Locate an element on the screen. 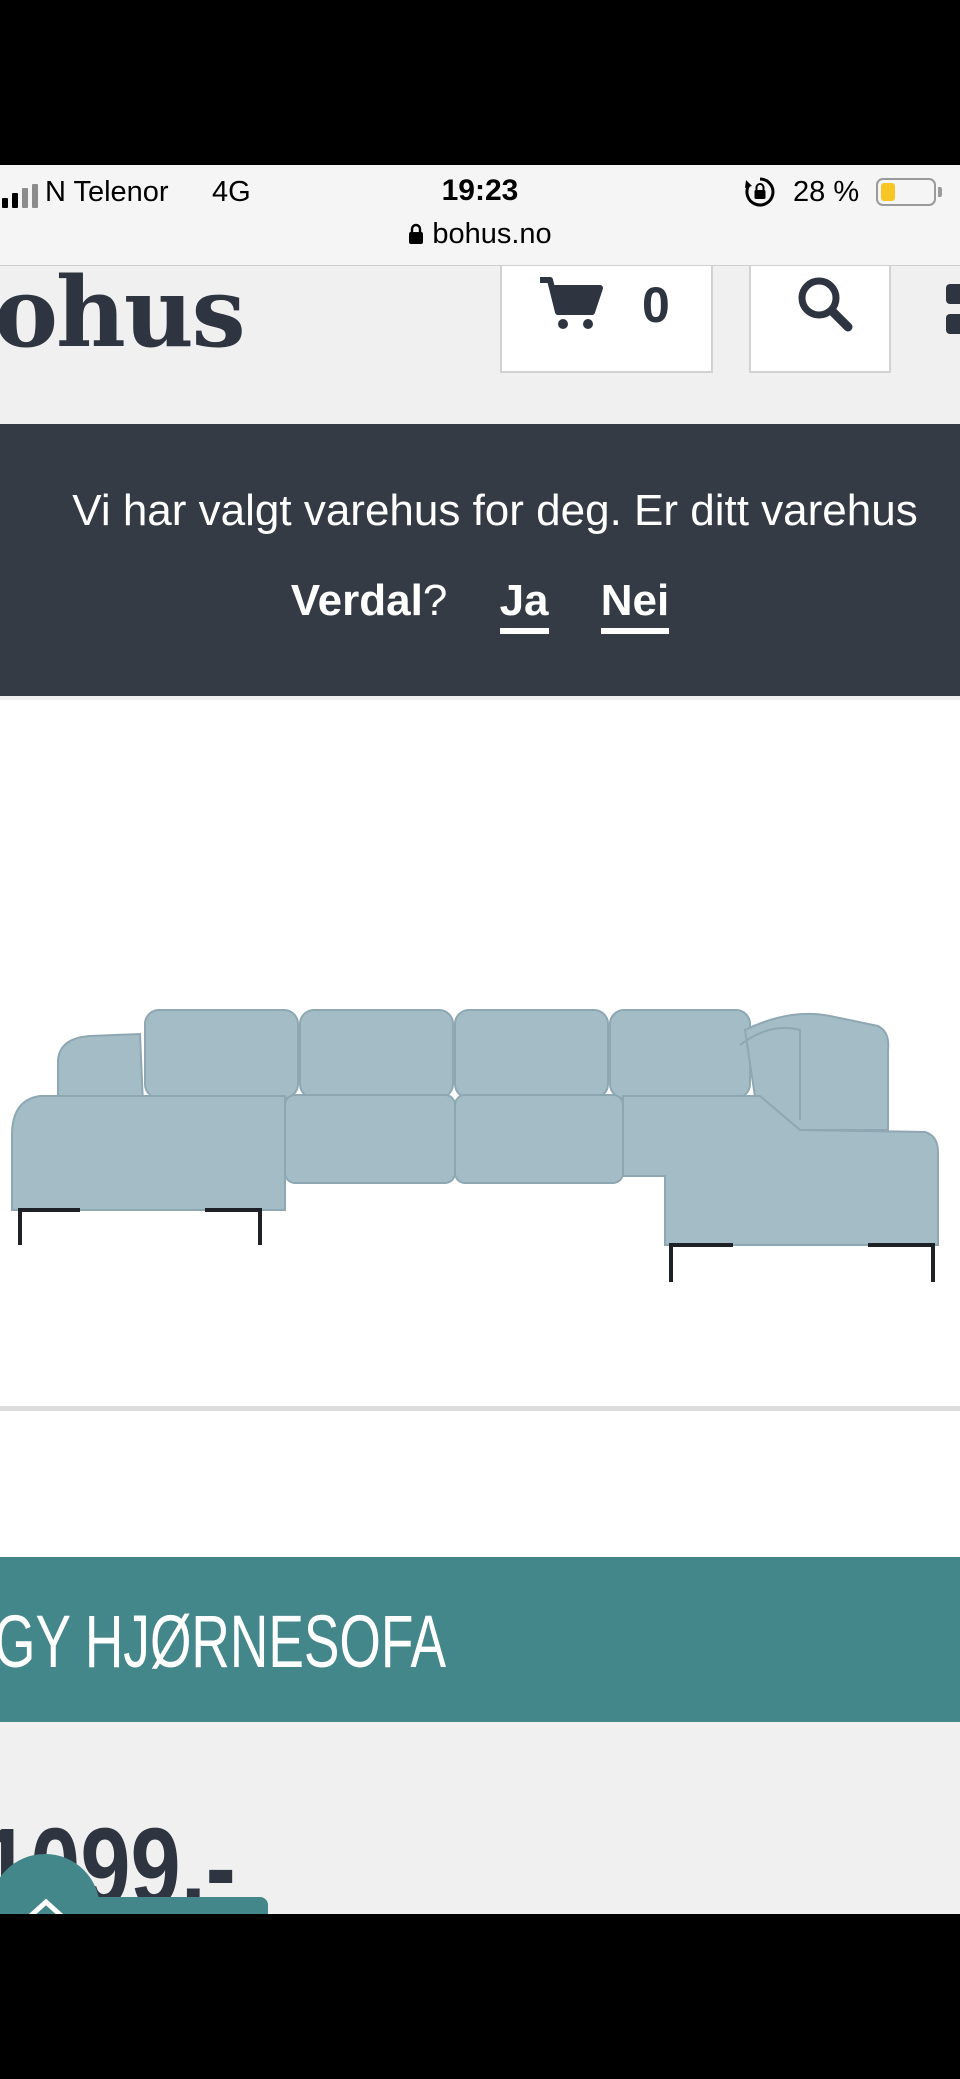 This screenshot has width=960, height=2079. product-title-band: GY HJØRNESOFA is located at coordinates (480, 1639).